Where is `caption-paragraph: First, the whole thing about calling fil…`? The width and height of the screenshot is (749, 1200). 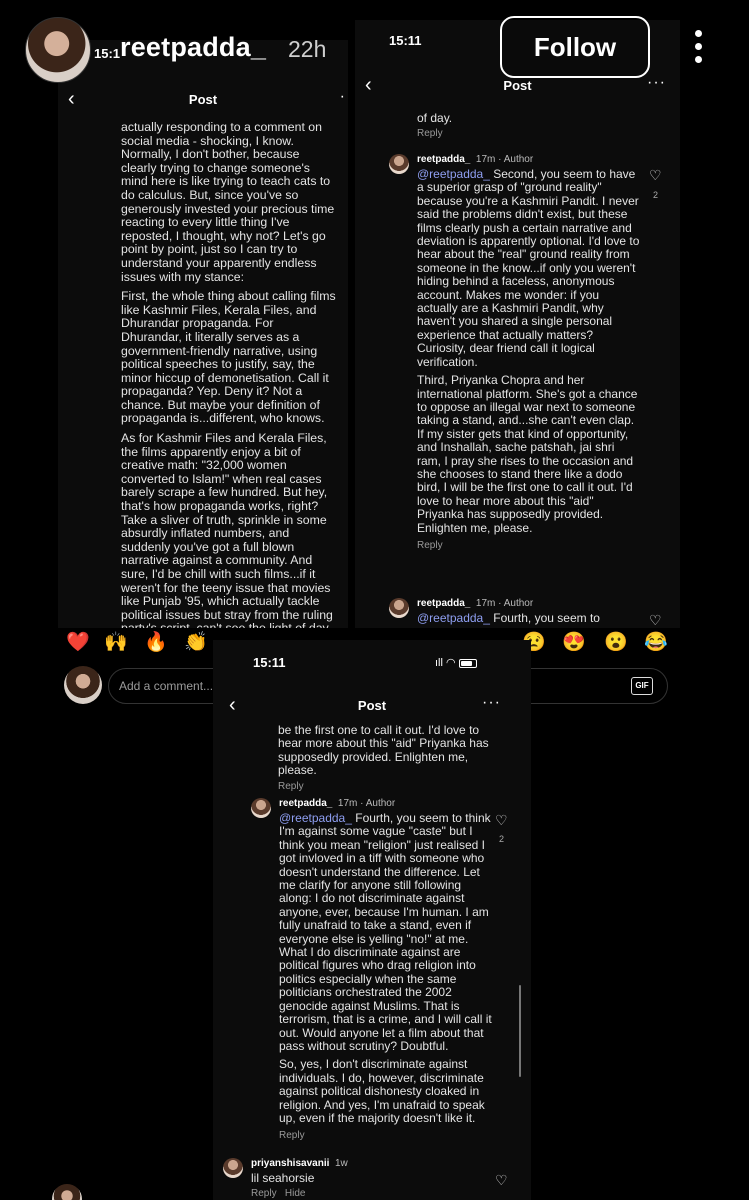
caption-paragraph: First, the whole thing about calling fil… is located at coordinates (228, 357).